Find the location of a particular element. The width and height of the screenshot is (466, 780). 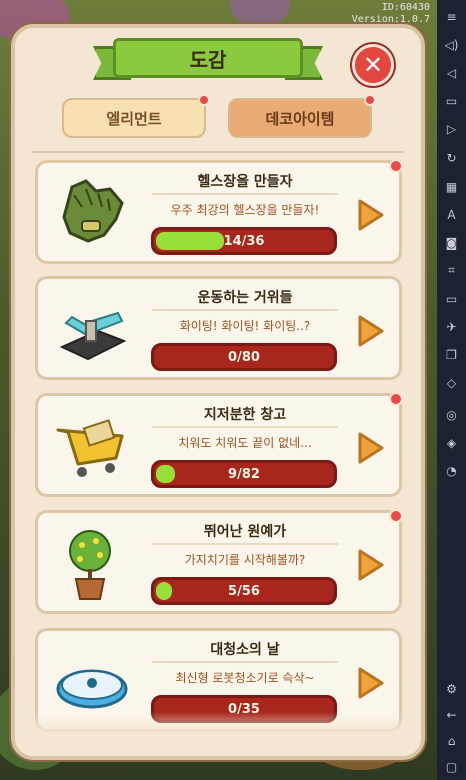

tab-deco-items: 데코아이템 is located at coordinates (302, 116).